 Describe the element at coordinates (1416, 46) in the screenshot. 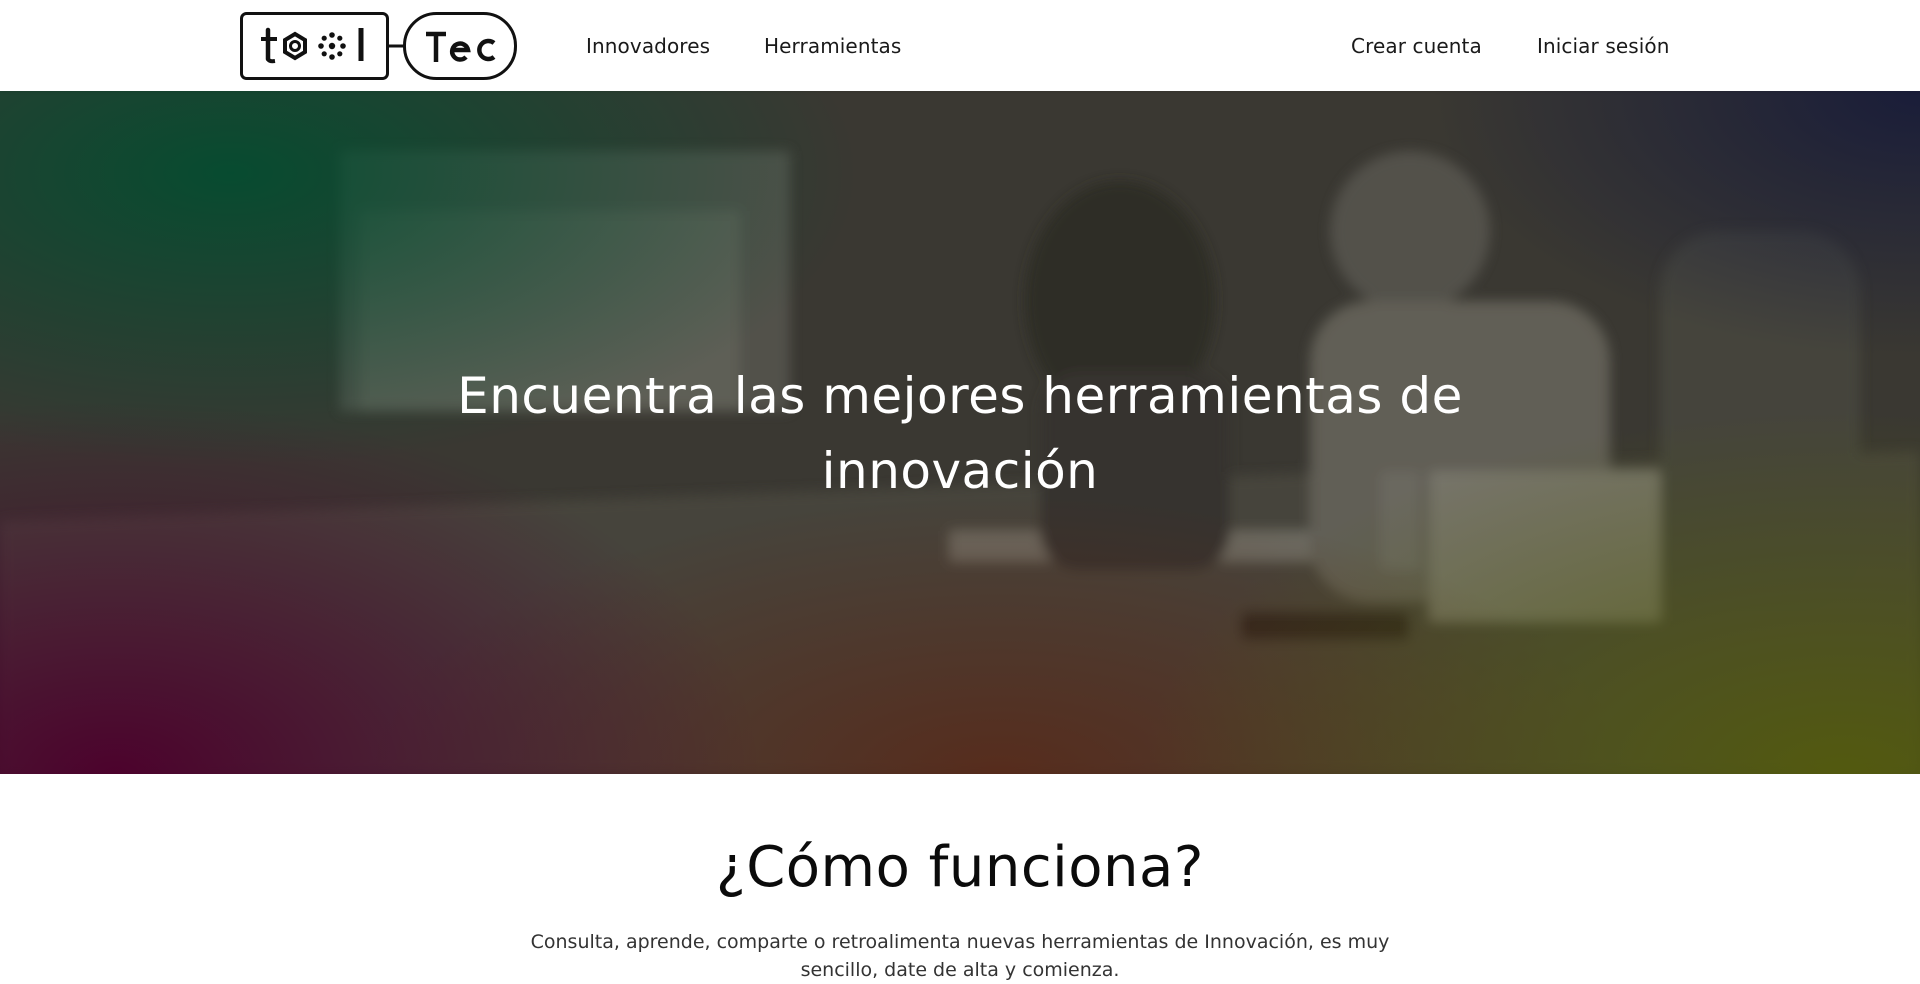

I see `crear-cuenta-link: Crear cuenta` at that location.